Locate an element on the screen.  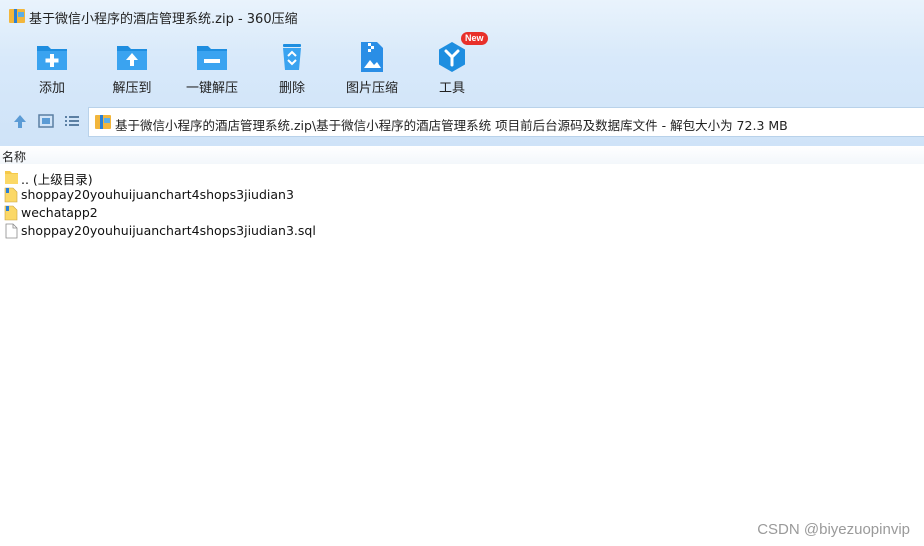
toolbar: 添加 解压到 一键解压 删除 图片压缩 New 工具 is located at coordinates (462, 66).